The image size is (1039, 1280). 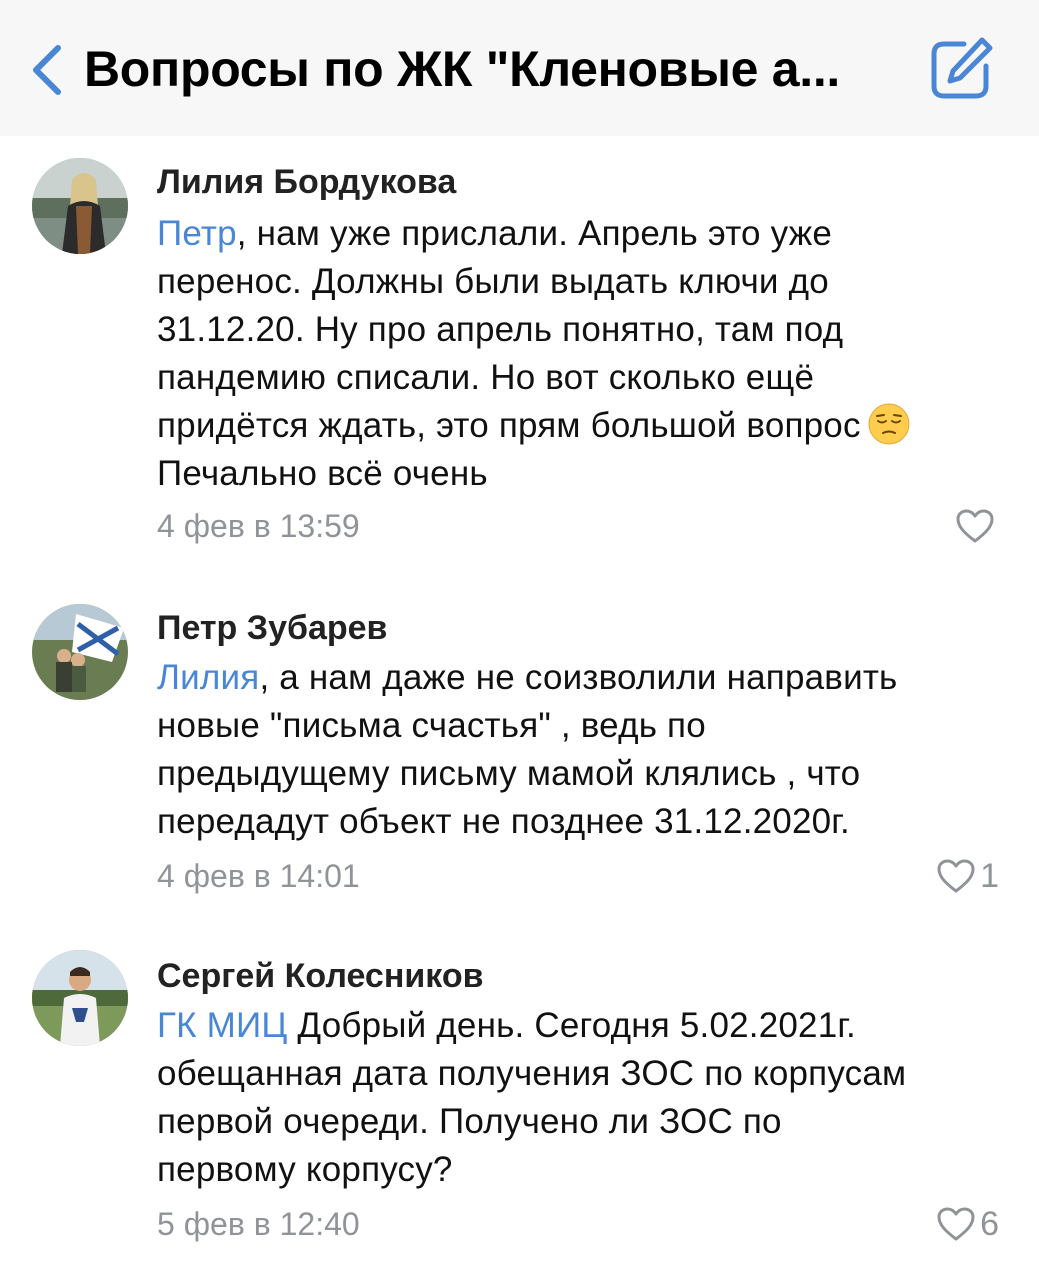 I want to click on like-count: 1, so click(x=989, y=876).